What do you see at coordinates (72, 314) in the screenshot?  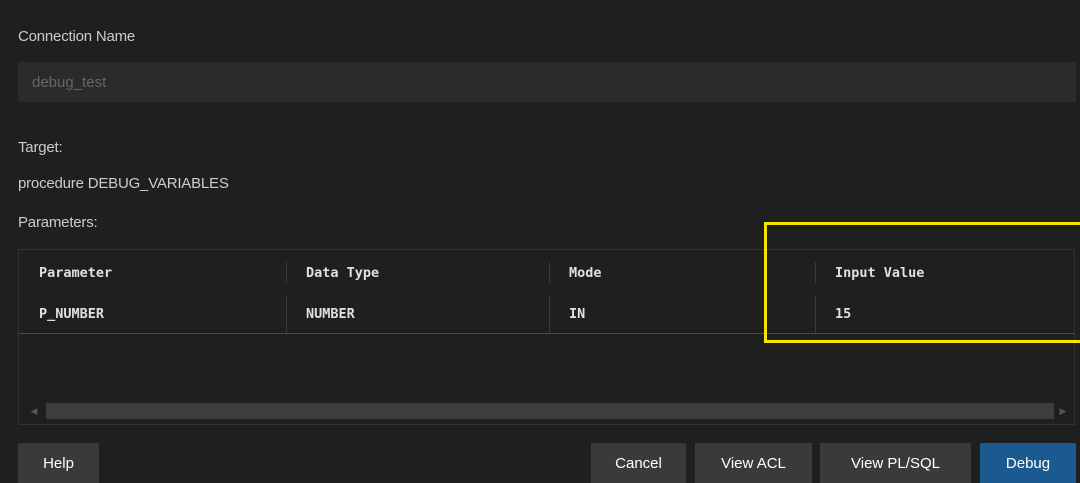 I see `cell-parameter: P_NUMBER` at bounding box center [72, 314].